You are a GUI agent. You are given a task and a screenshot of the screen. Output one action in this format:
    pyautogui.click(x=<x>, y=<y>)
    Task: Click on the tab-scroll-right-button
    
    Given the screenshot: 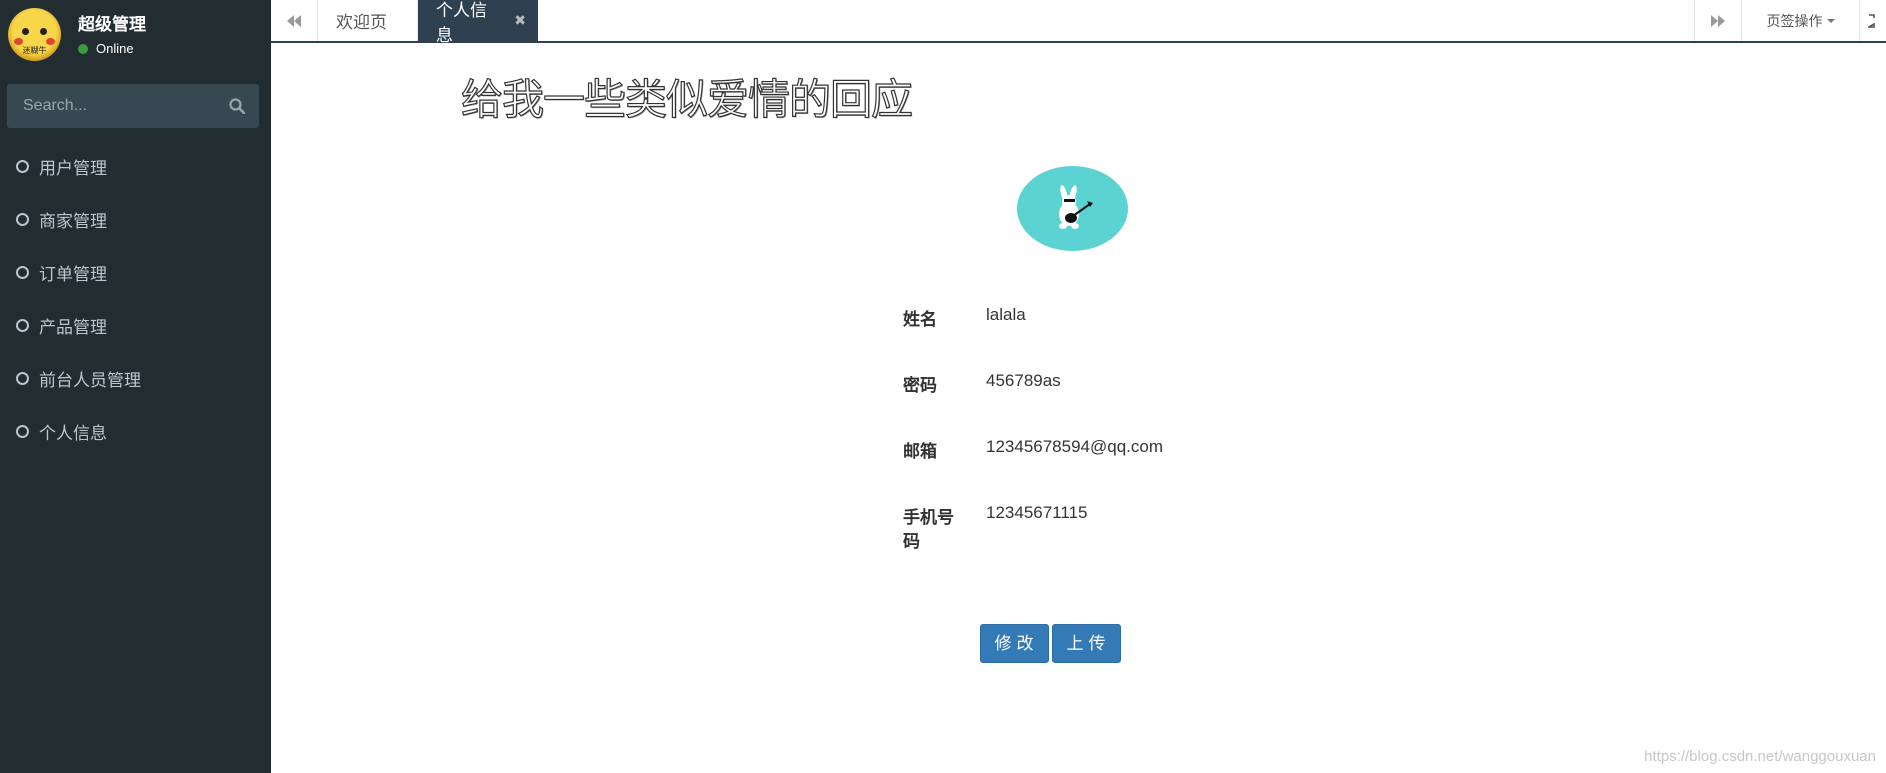 What is the action you would take?
    pyautogui.click(x=1717, y=20)
    